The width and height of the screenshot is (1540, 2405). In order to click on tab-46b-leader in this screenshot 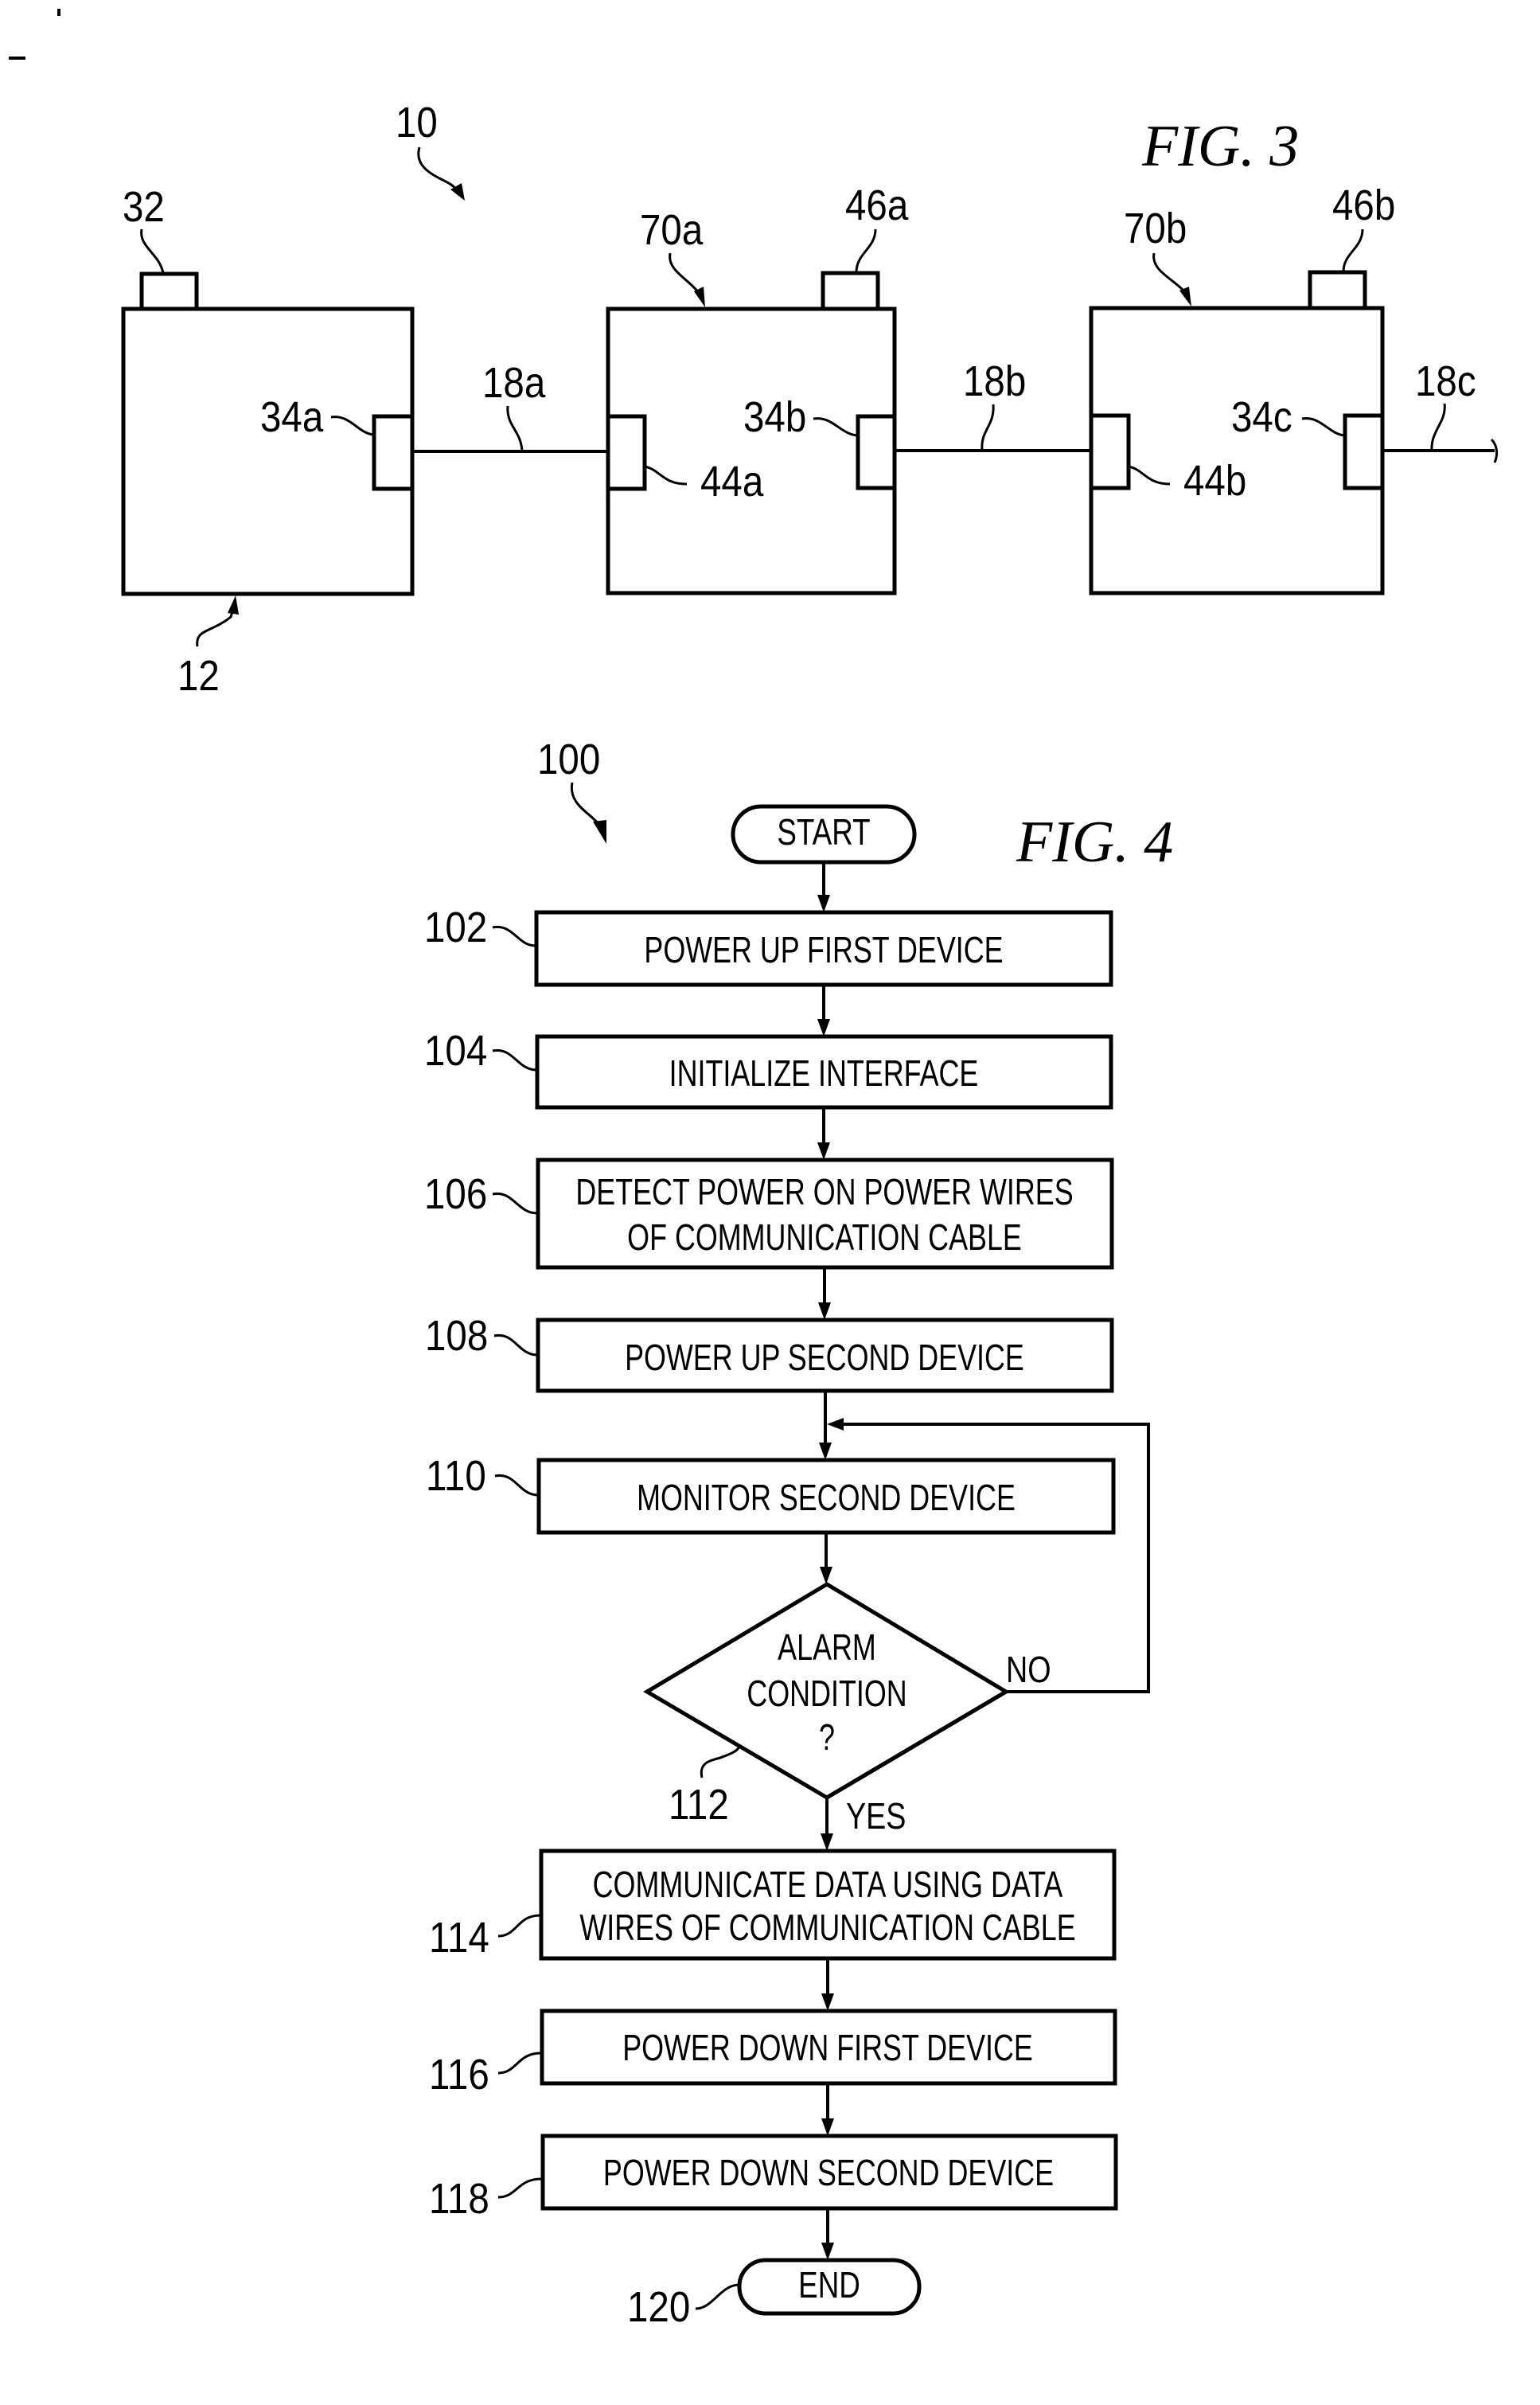, I will do `click(1353, 250)`.